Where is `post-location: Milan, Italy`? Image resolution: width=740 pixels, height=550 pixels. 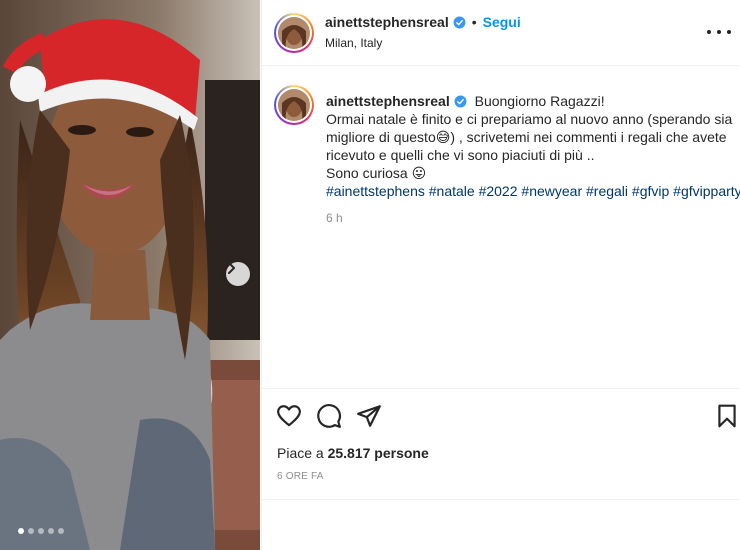
post-location: Milan, Italy is located at coordinates (353, 43).